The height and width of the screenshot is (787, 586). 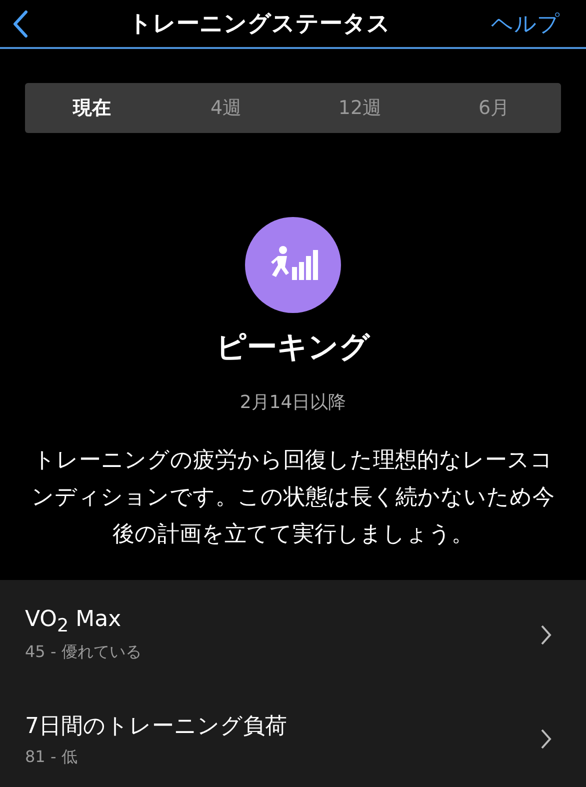 What do you see at coordinates (259, 24) in the screenshot?
I see `screen-title: トレーニングステータス` at bounding box center [259, 24].